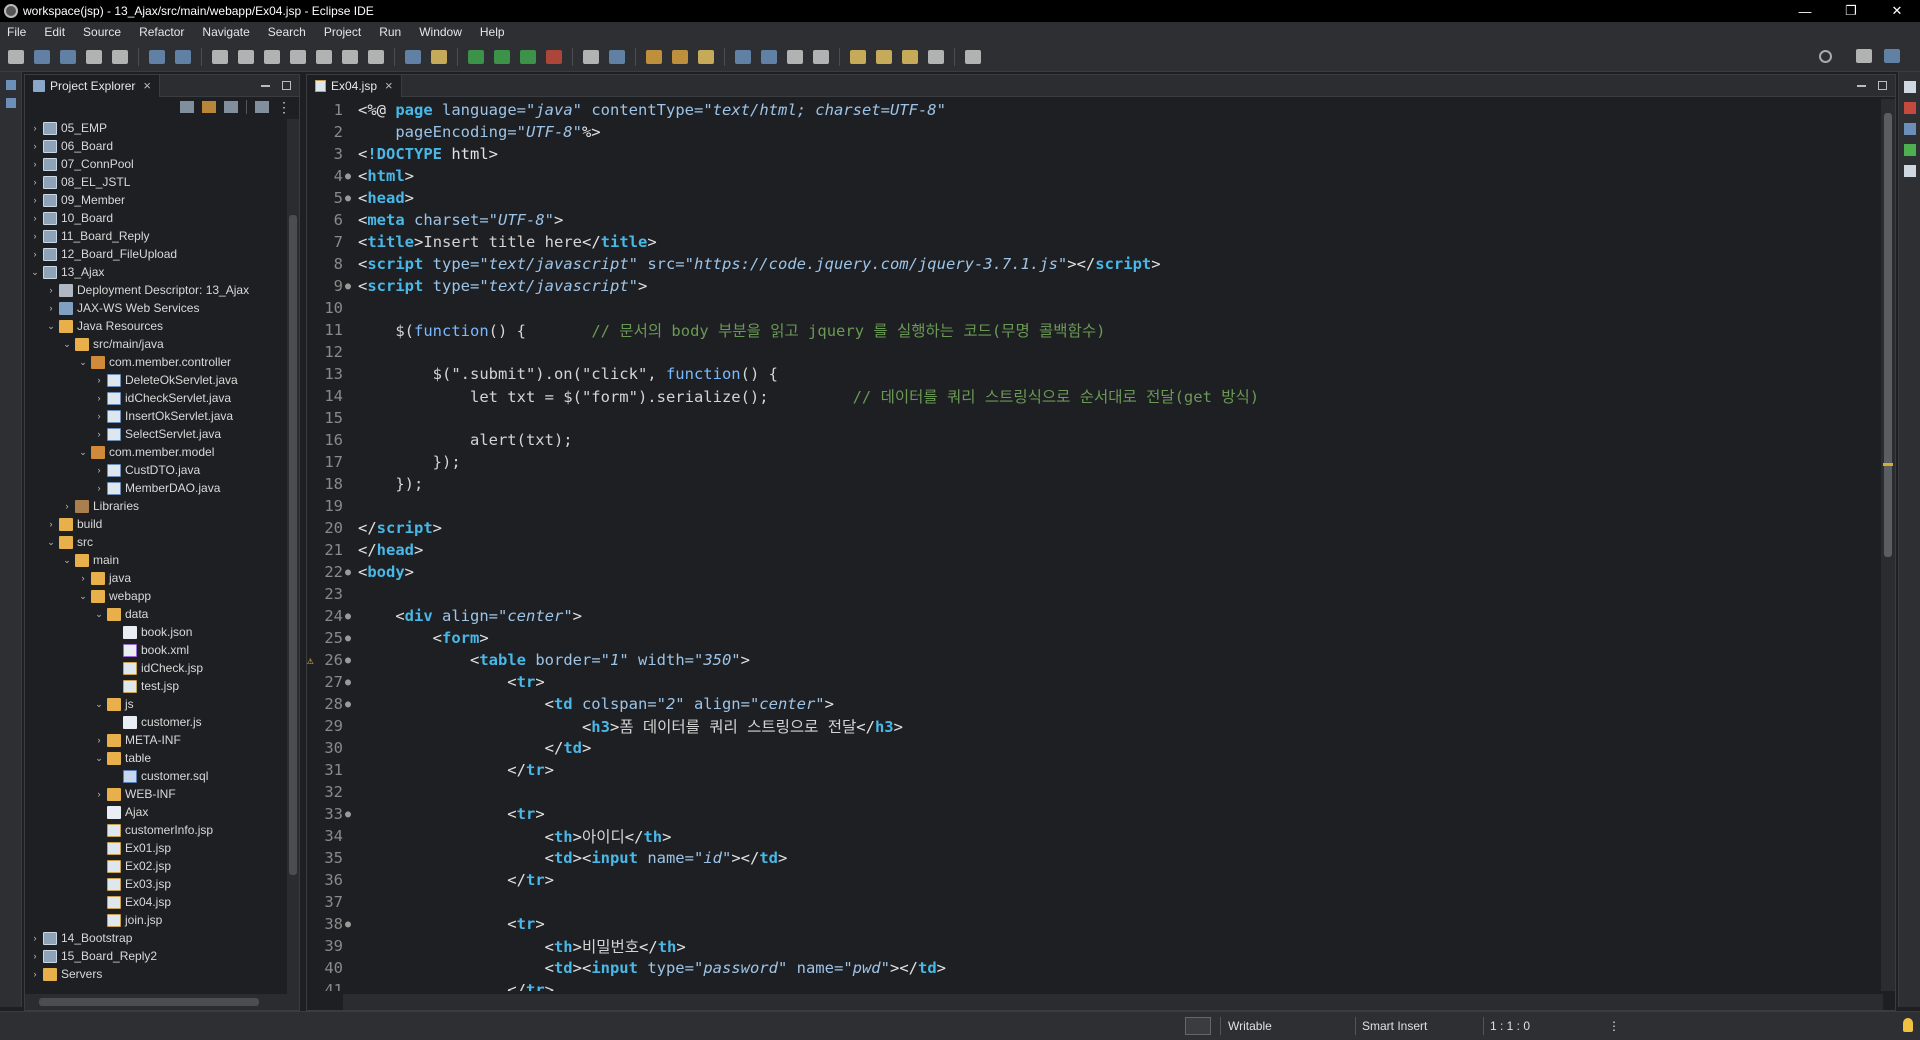  Describe the element at coordinates (440, 32) in the screenshot. I see `menu-window: Window` at that location.